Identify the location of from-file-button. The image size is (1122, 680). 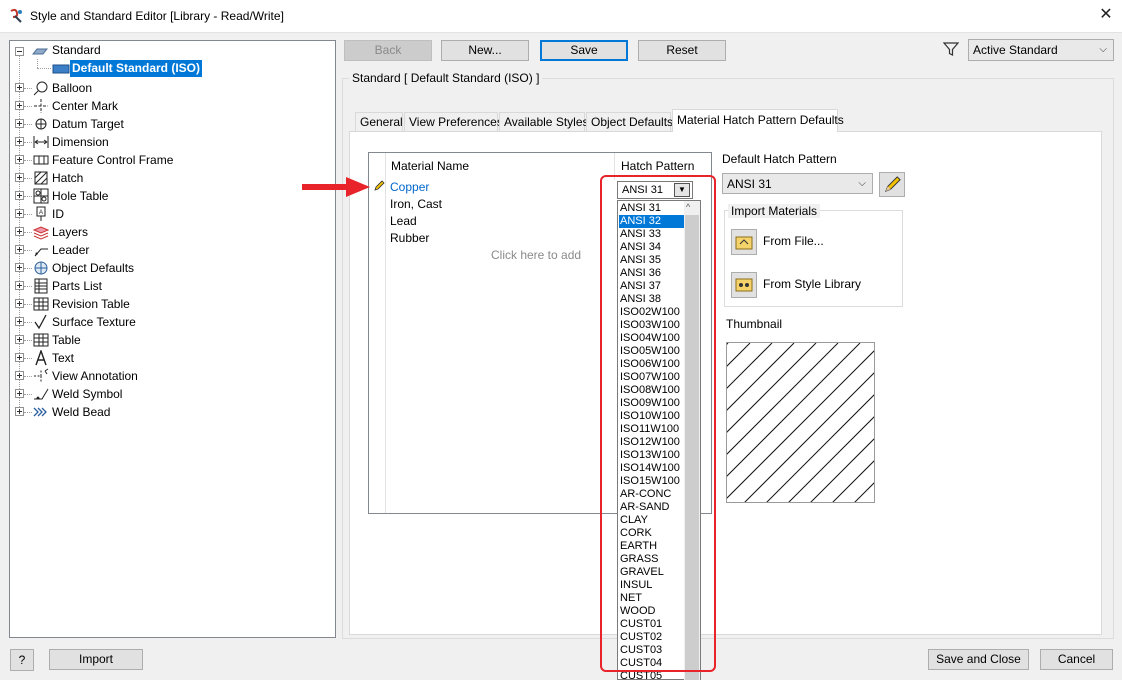
(744, 242).